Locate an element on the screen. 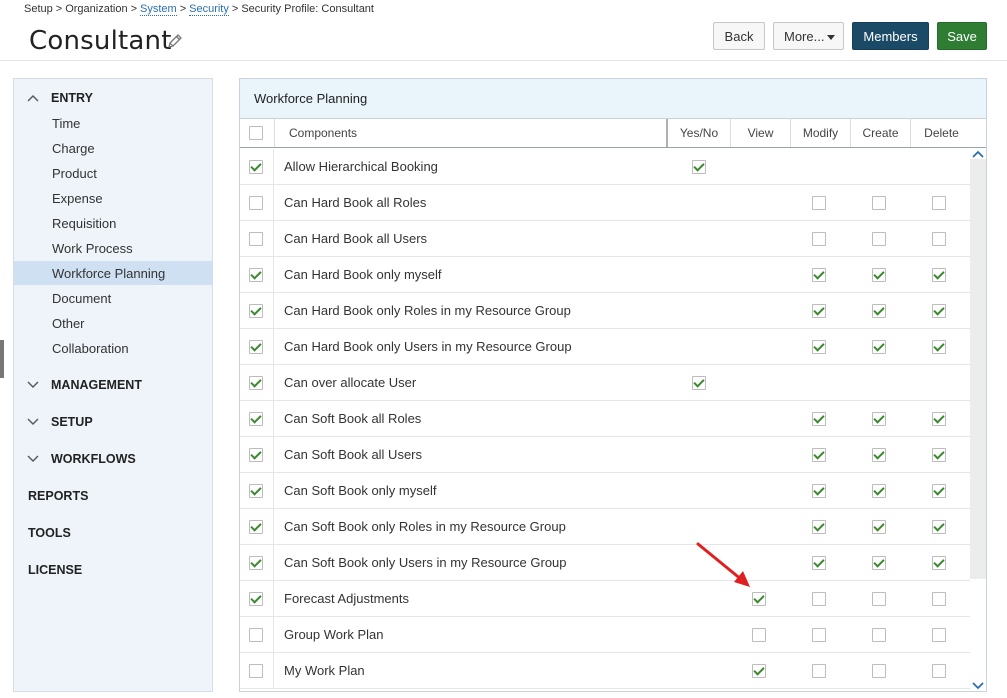 This screenshot has height=698, width=1007. sidebar-item-other: Other is located at coordinates (113, 323).